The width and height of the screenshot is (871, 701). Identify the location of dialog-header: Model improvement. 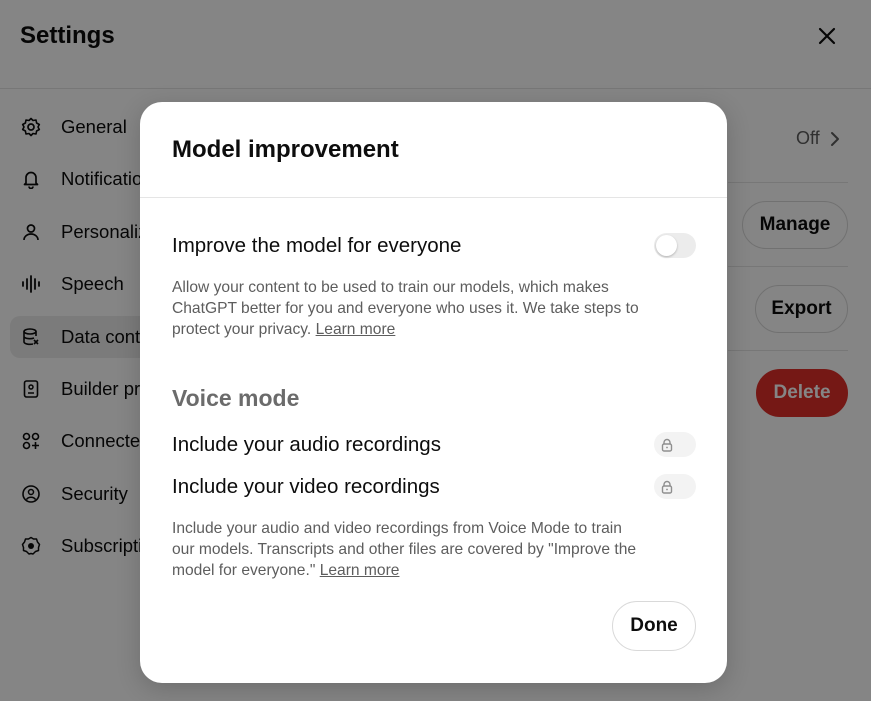
(433, 150).